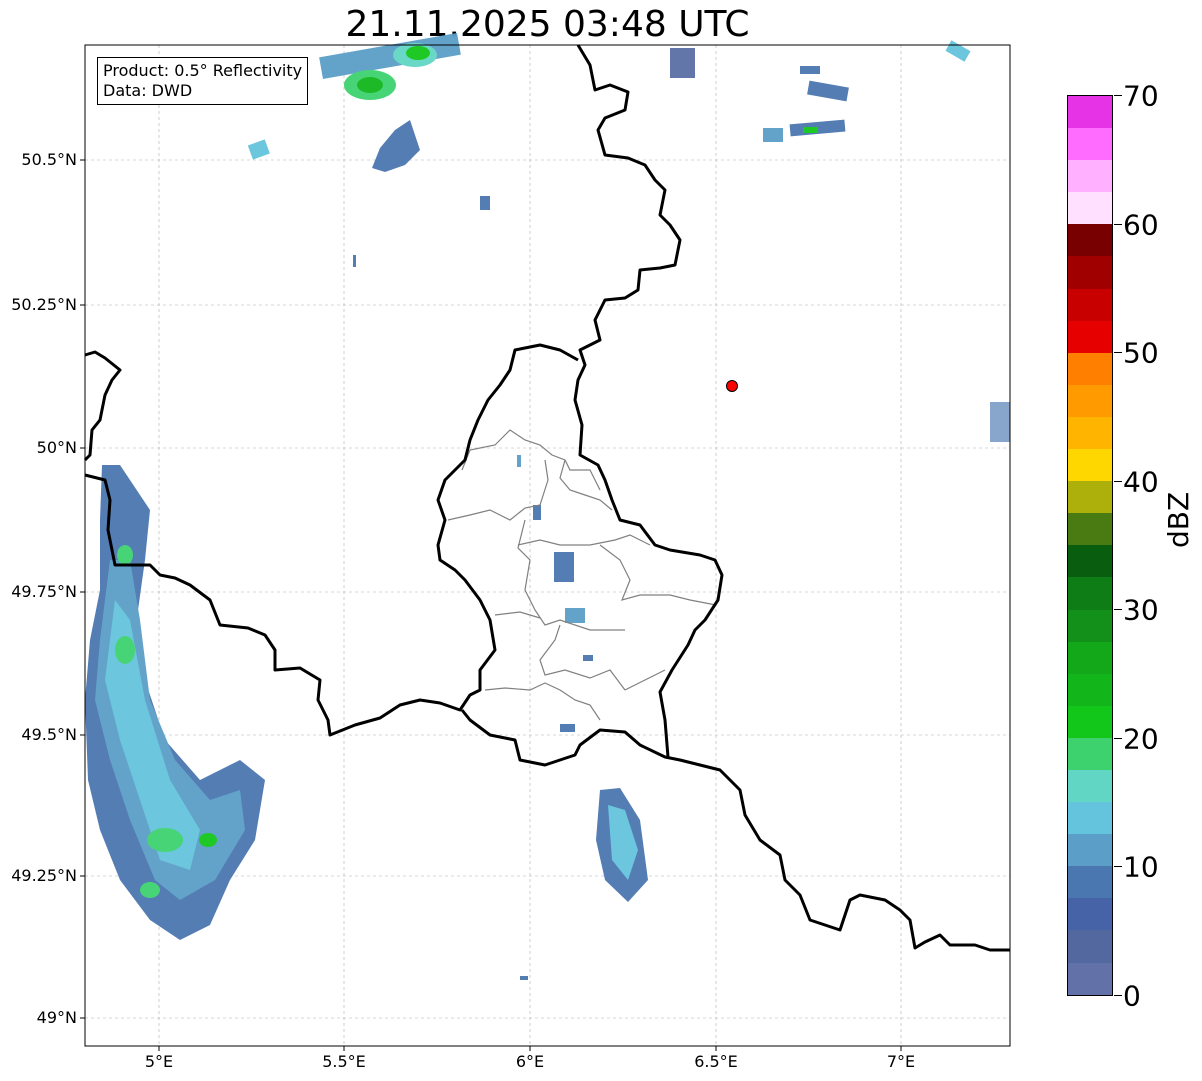 This screenshot has height=1081, width=1202. Describe the element at coordinates (44, 304) in the screenshot. I see `lat-tick-label: 50.25°N` at that location.